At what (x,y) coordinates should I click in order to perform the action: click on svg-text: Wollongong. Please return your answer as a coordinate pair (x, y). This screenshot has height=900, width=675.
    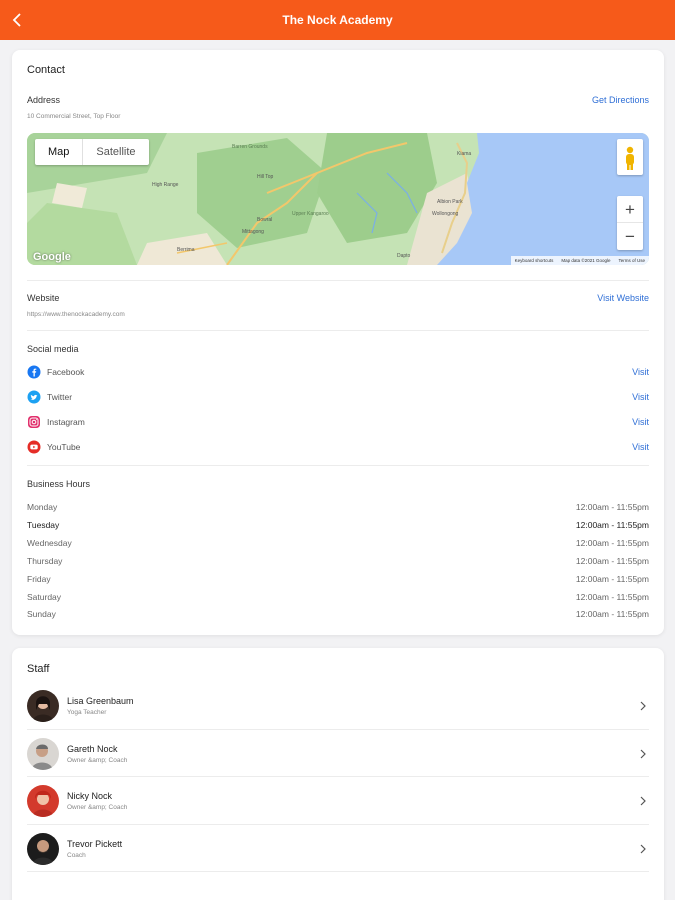
    Looking at the image, I should click on (445, 214).